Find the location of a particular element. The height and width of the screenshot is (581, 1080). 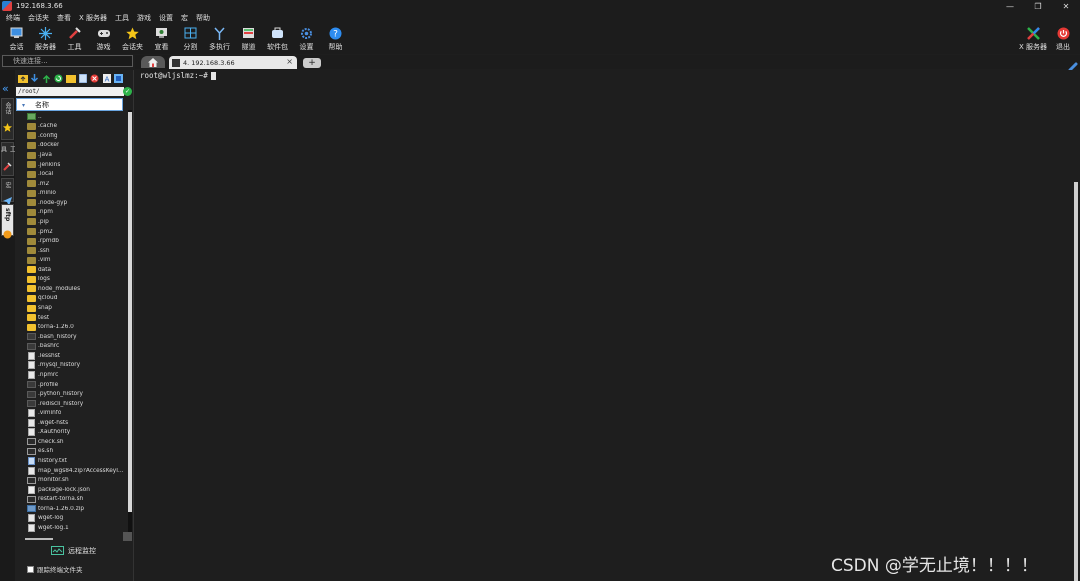

toolbar-exit-button: 退出 is located at coordinates (1063, 39).